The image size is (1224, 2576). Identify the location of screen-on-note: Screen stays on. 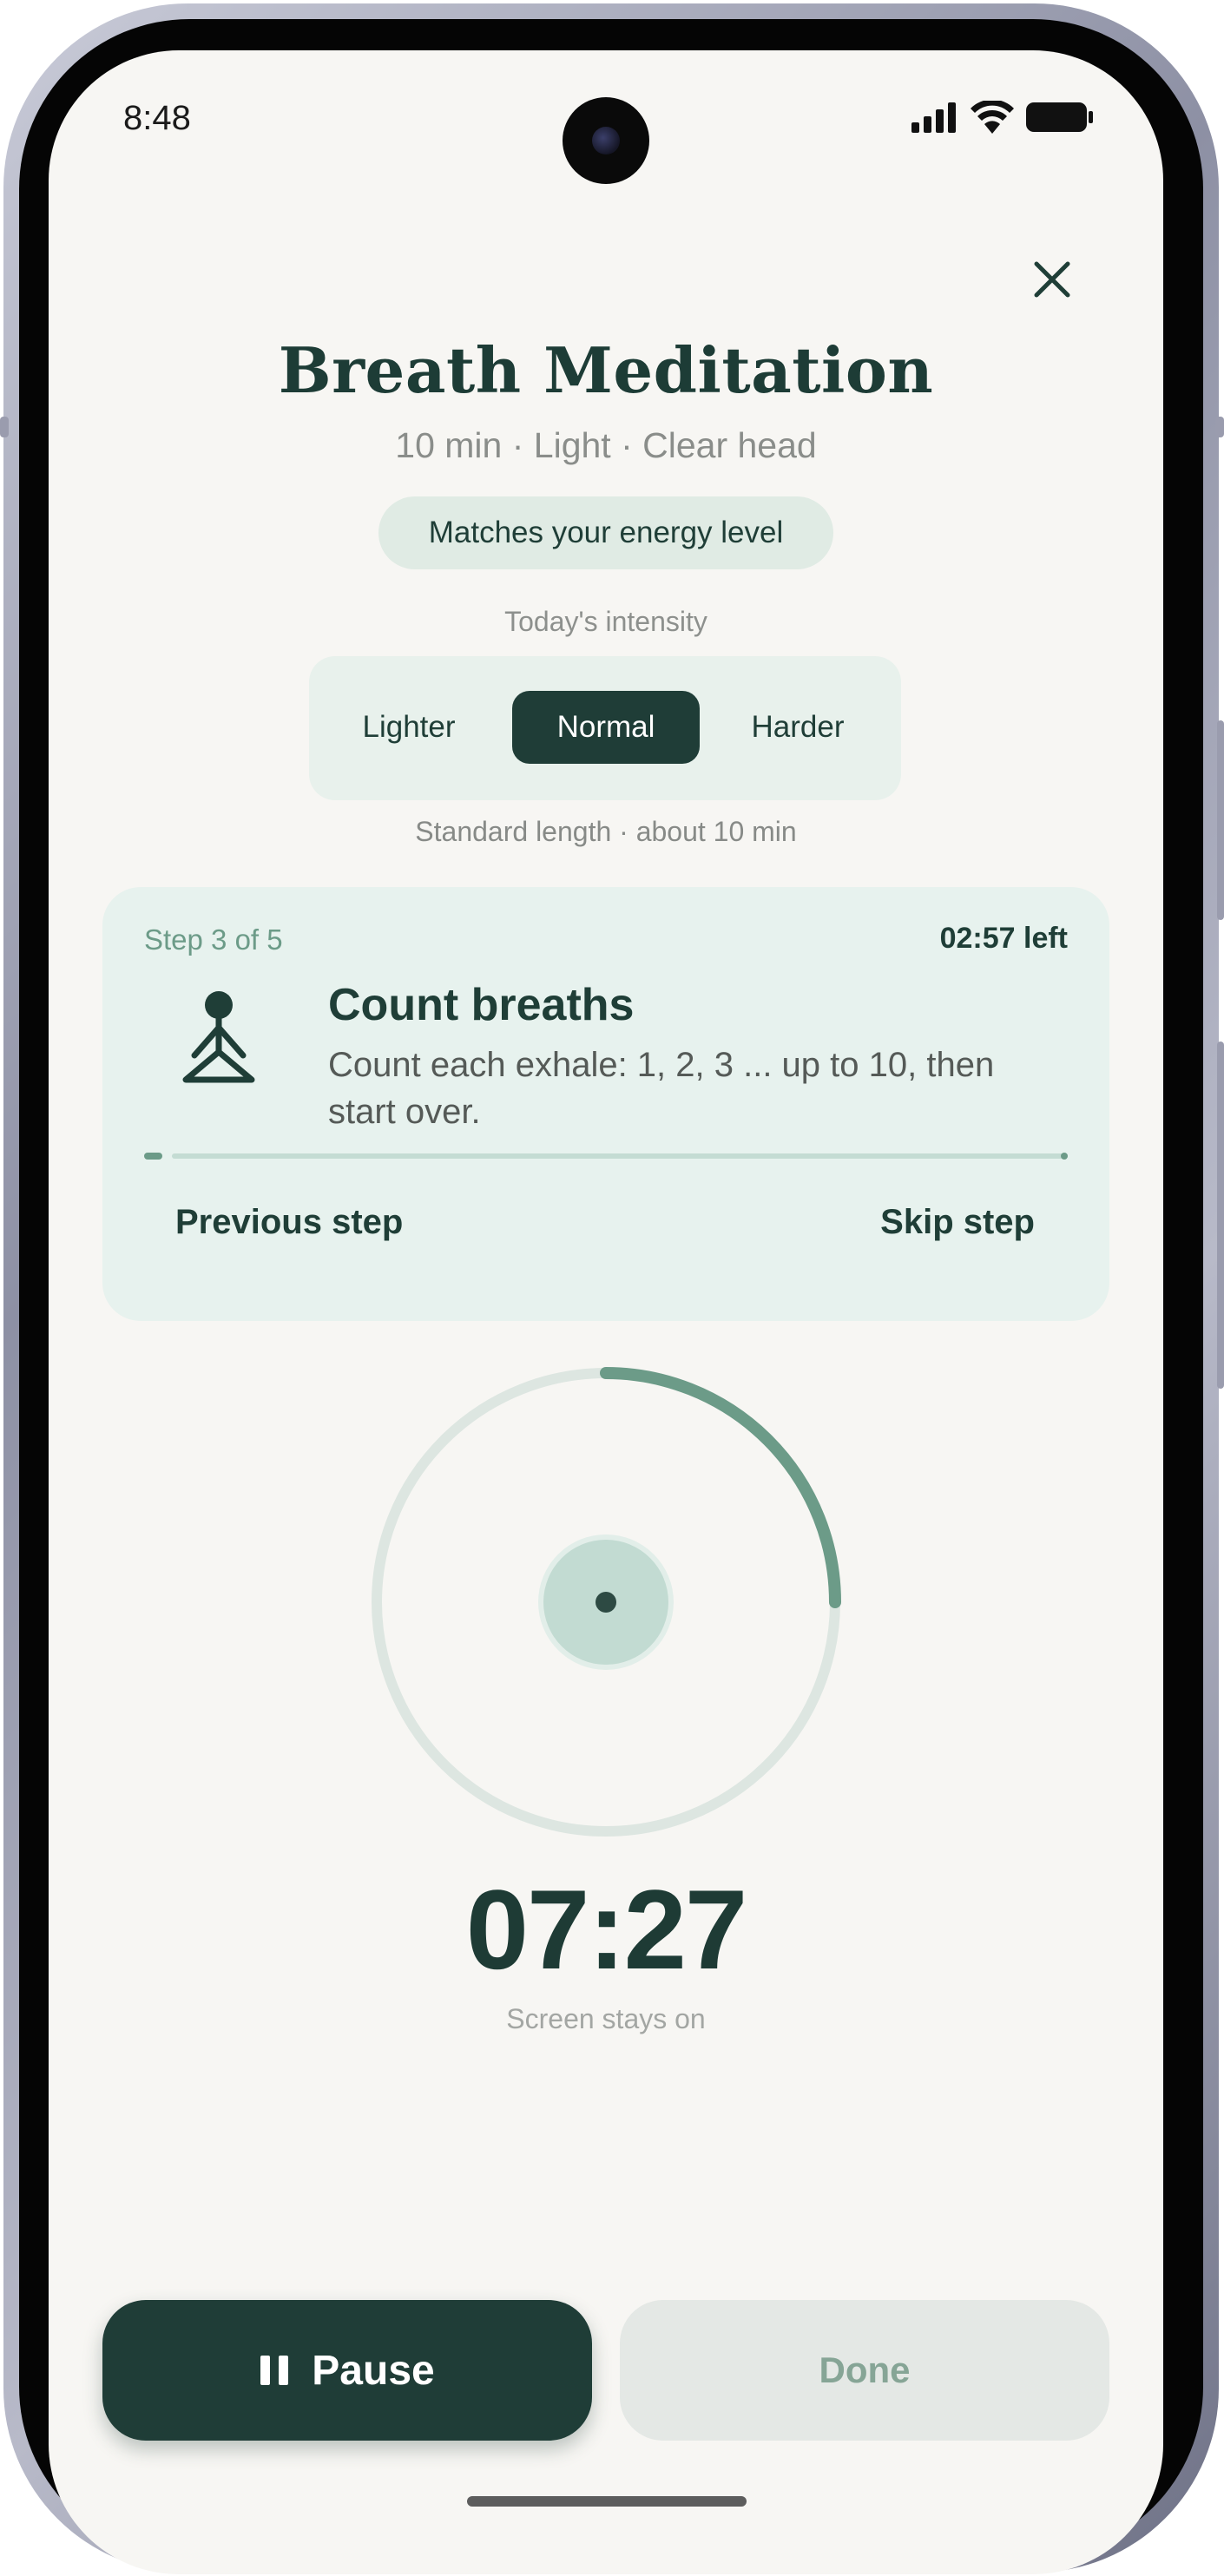
(606, 2019).